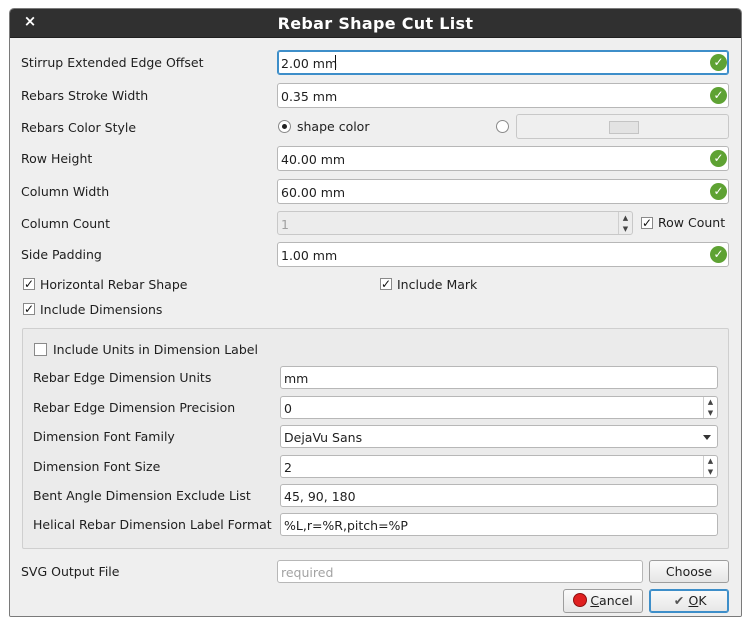  Describe the element at coordinates (104, 436) in the screenshot. I see `font-family-label: Dimension Font Family` at that location.